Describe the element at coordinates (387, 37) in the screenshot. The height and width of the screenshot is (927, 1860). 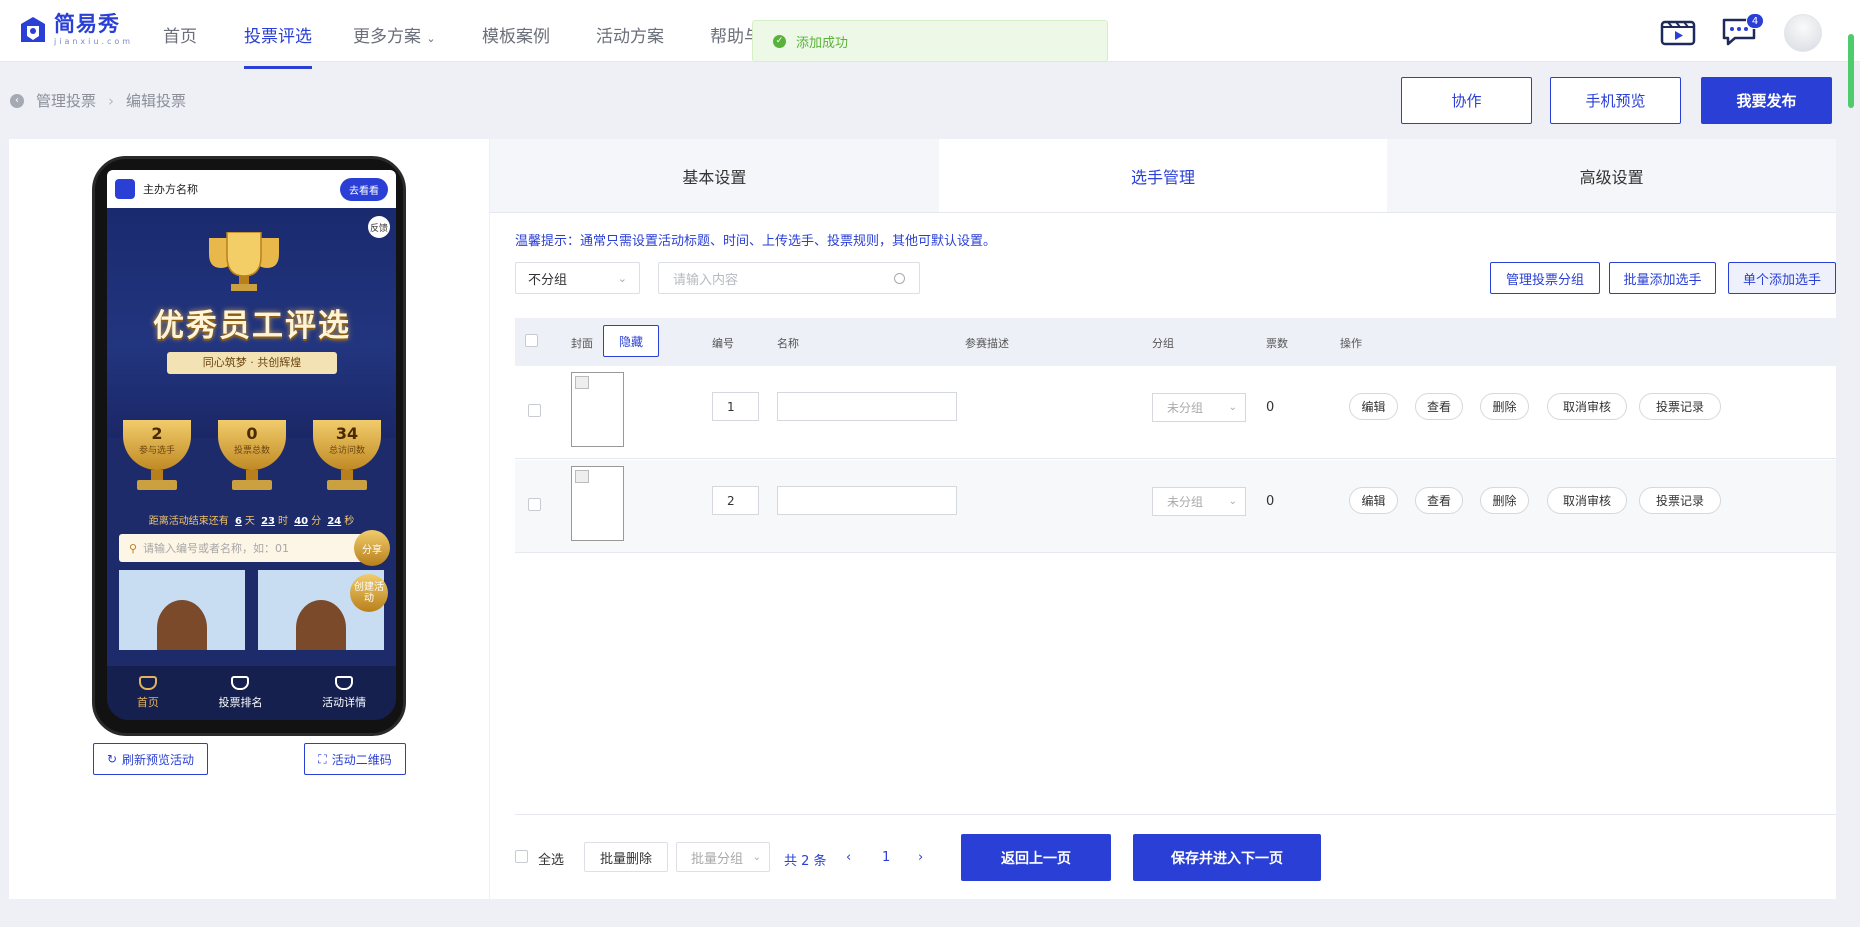
I see `nav-more-plans-label: 更多方案` at that location.